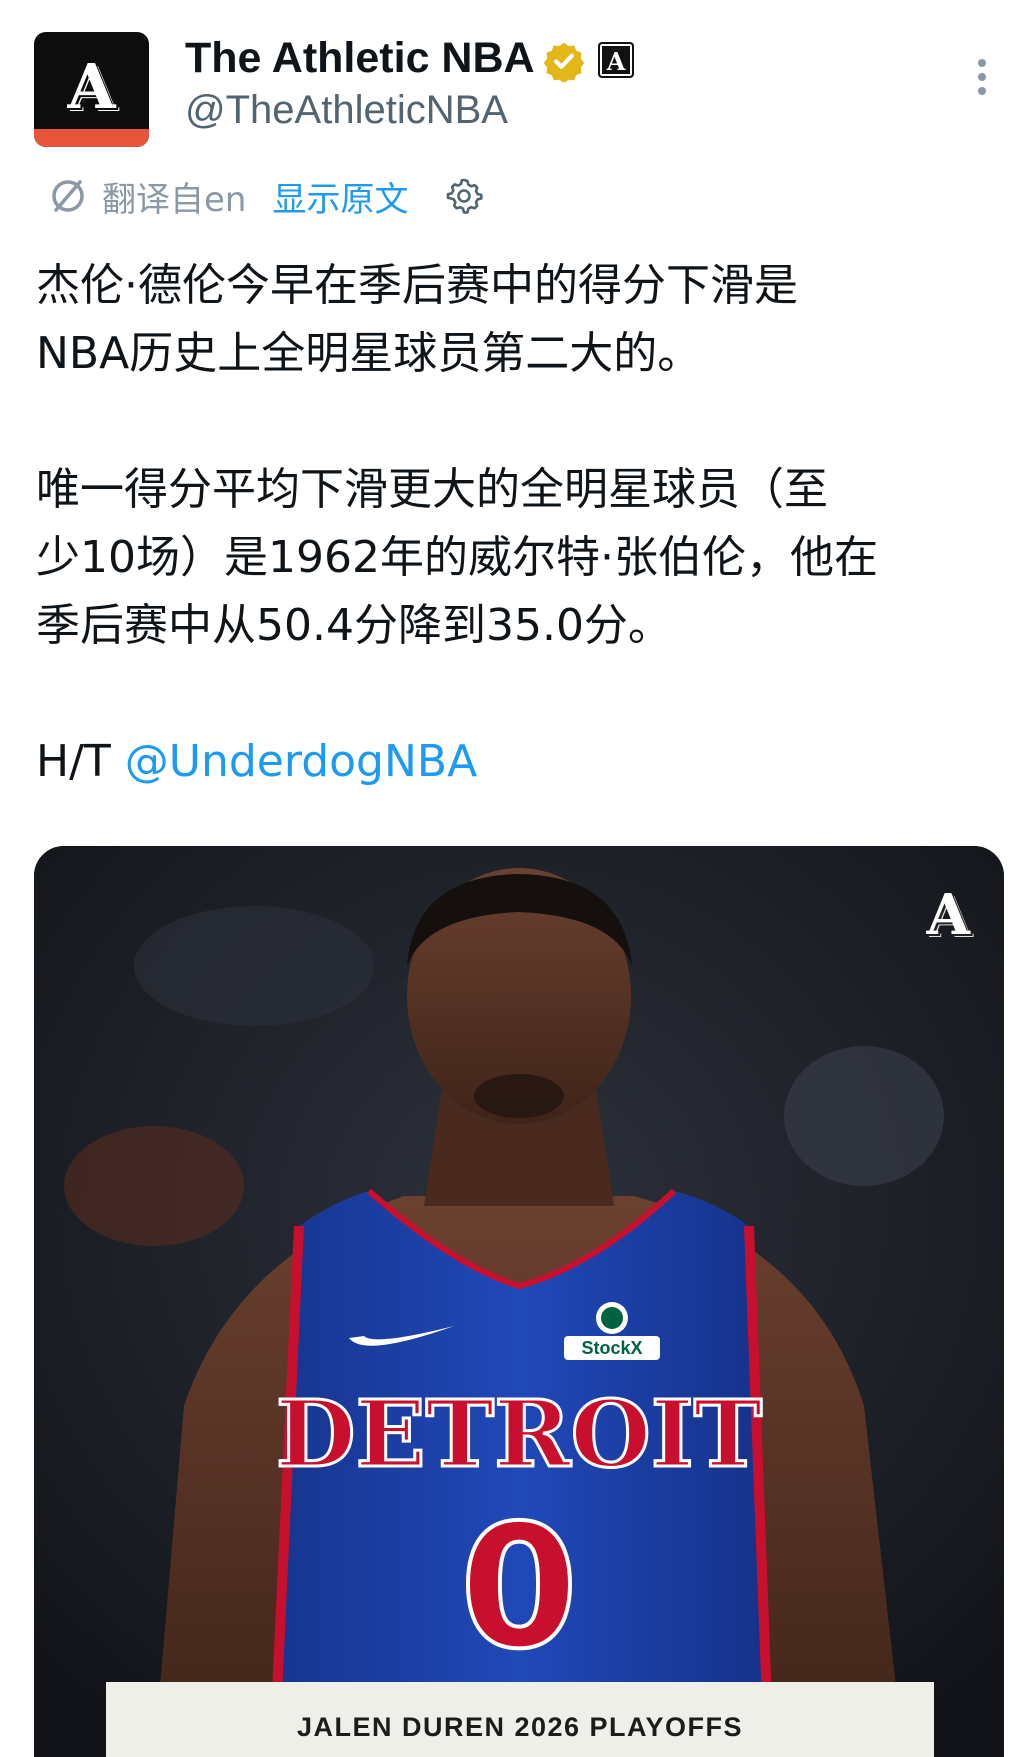  What do you see at coordinates (369, 353) in the screenshot?
I see `tweet-line-2: NBA历史上全明星球员第二大的。` at bounding box center [369, 353].